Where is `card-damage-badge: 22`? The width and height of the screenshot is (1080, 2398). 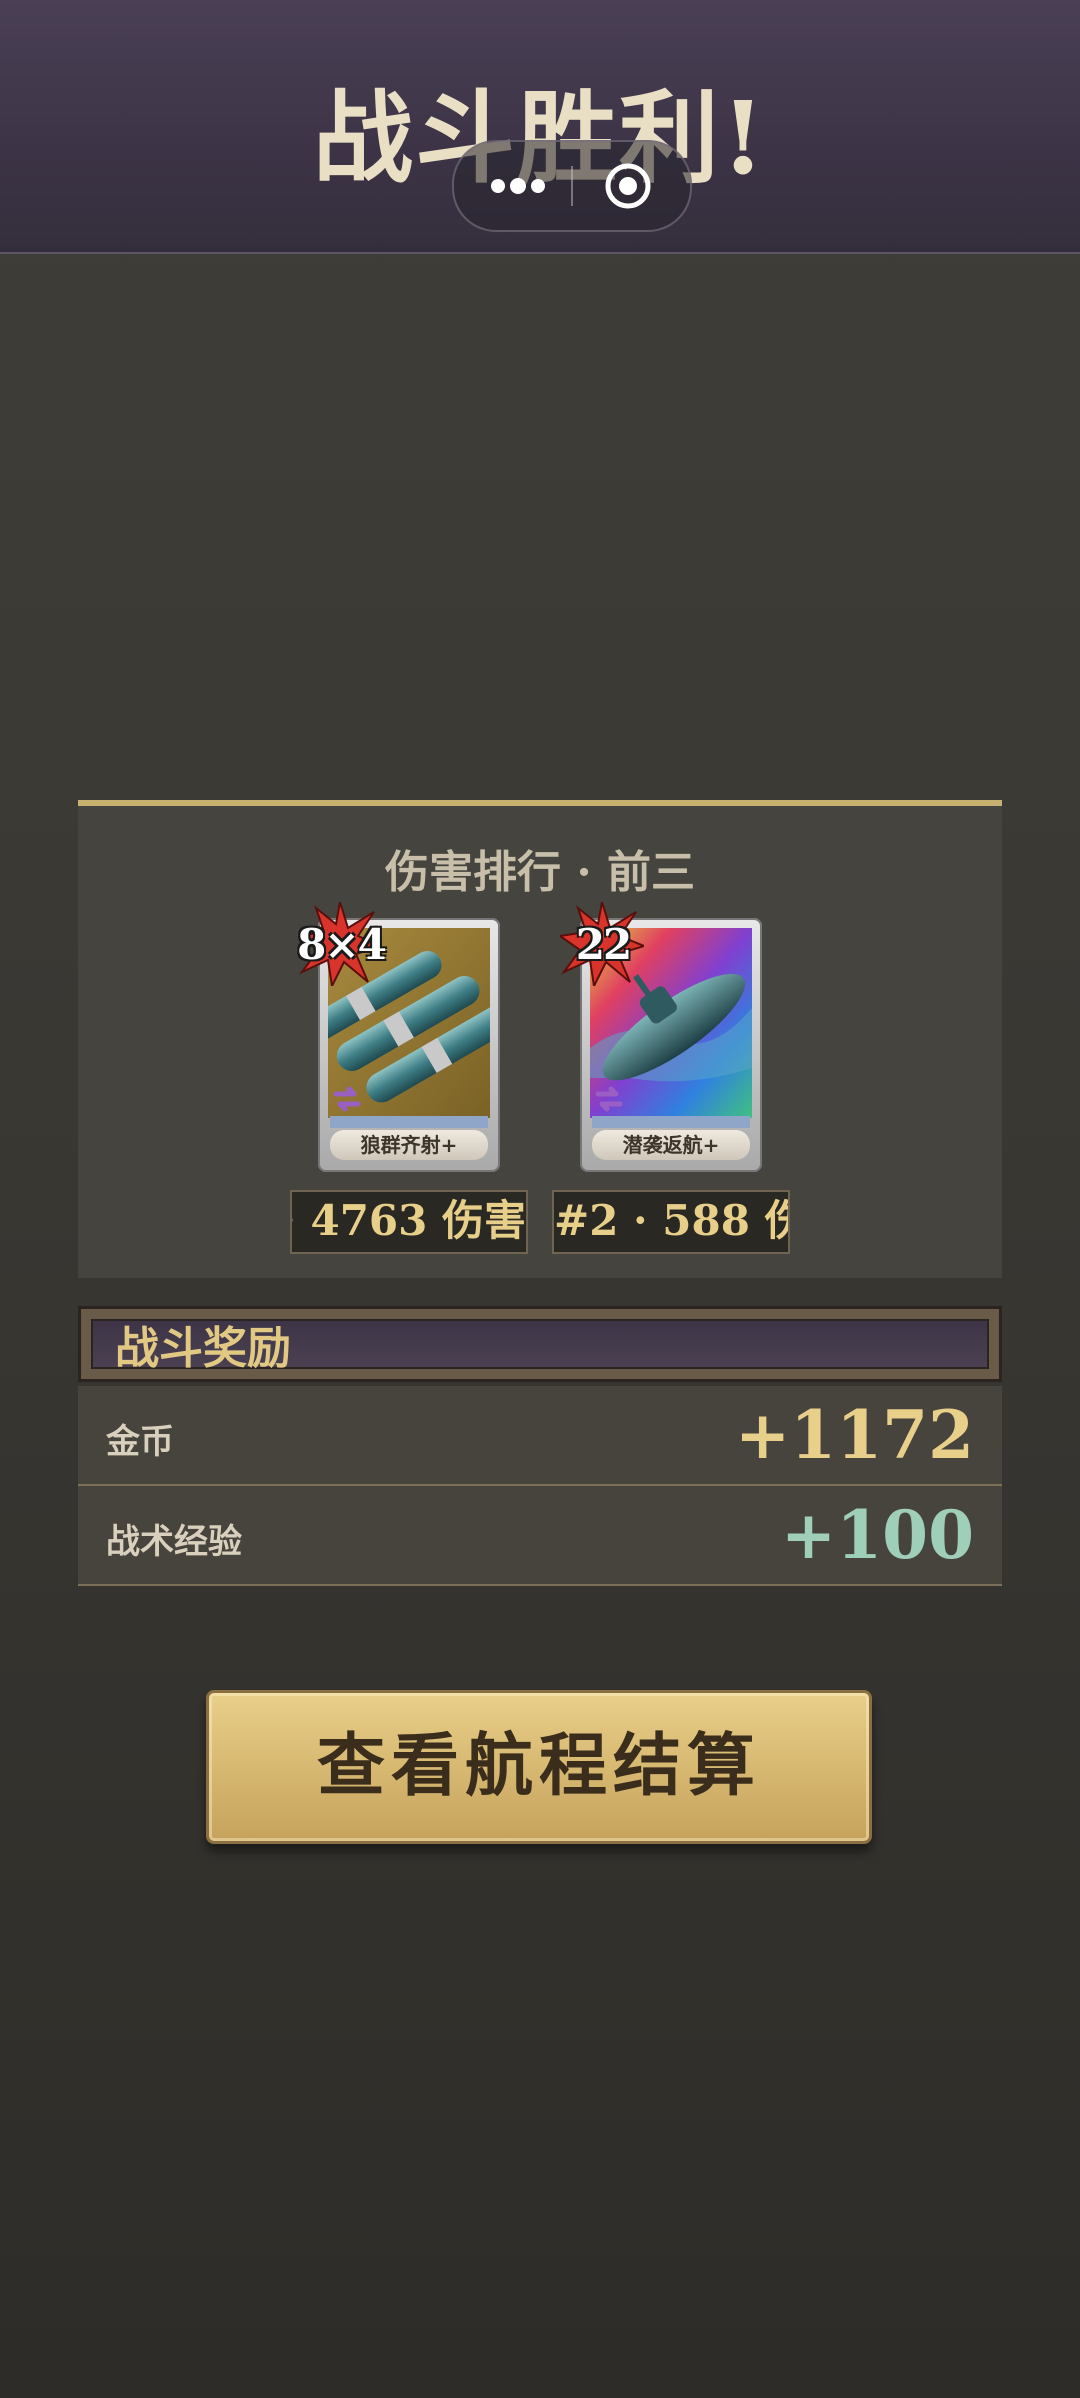 card-damage-badge: 22 is located at coordinates (603, 944).